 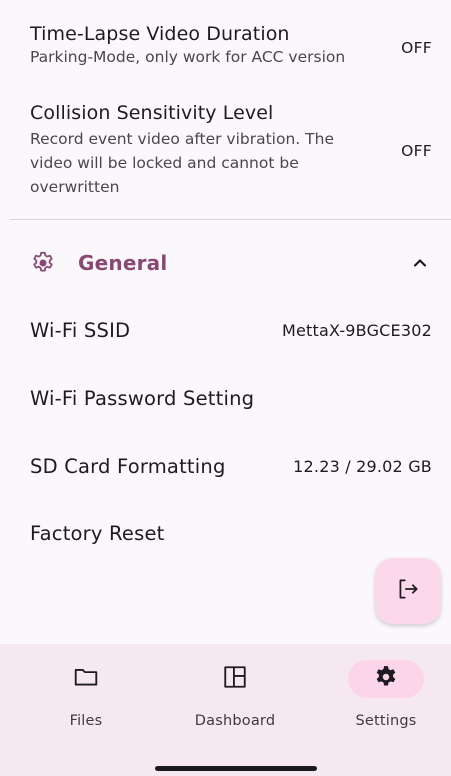 I want to click on setting-title: Collision Sensitivity Level, so click(x=152, y=112).